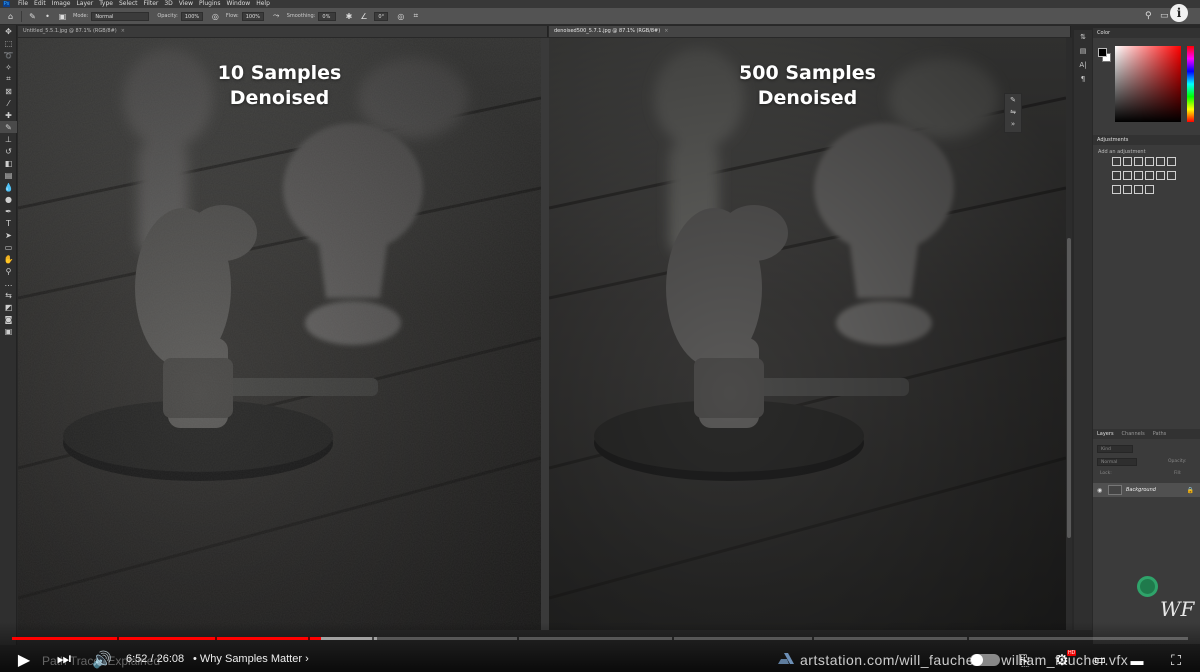 The image size is (1200, 672). I want to click on swap-colors-icon: ⇆, so click(8, 295).